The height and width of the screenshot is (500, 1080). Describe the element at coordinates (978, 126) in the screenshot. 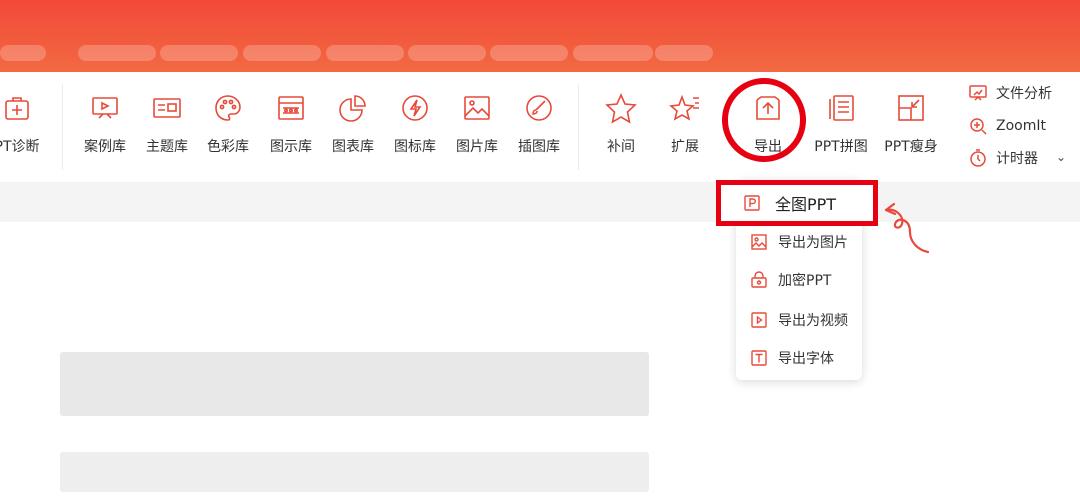

I see `zoom-in-icon` at that location.